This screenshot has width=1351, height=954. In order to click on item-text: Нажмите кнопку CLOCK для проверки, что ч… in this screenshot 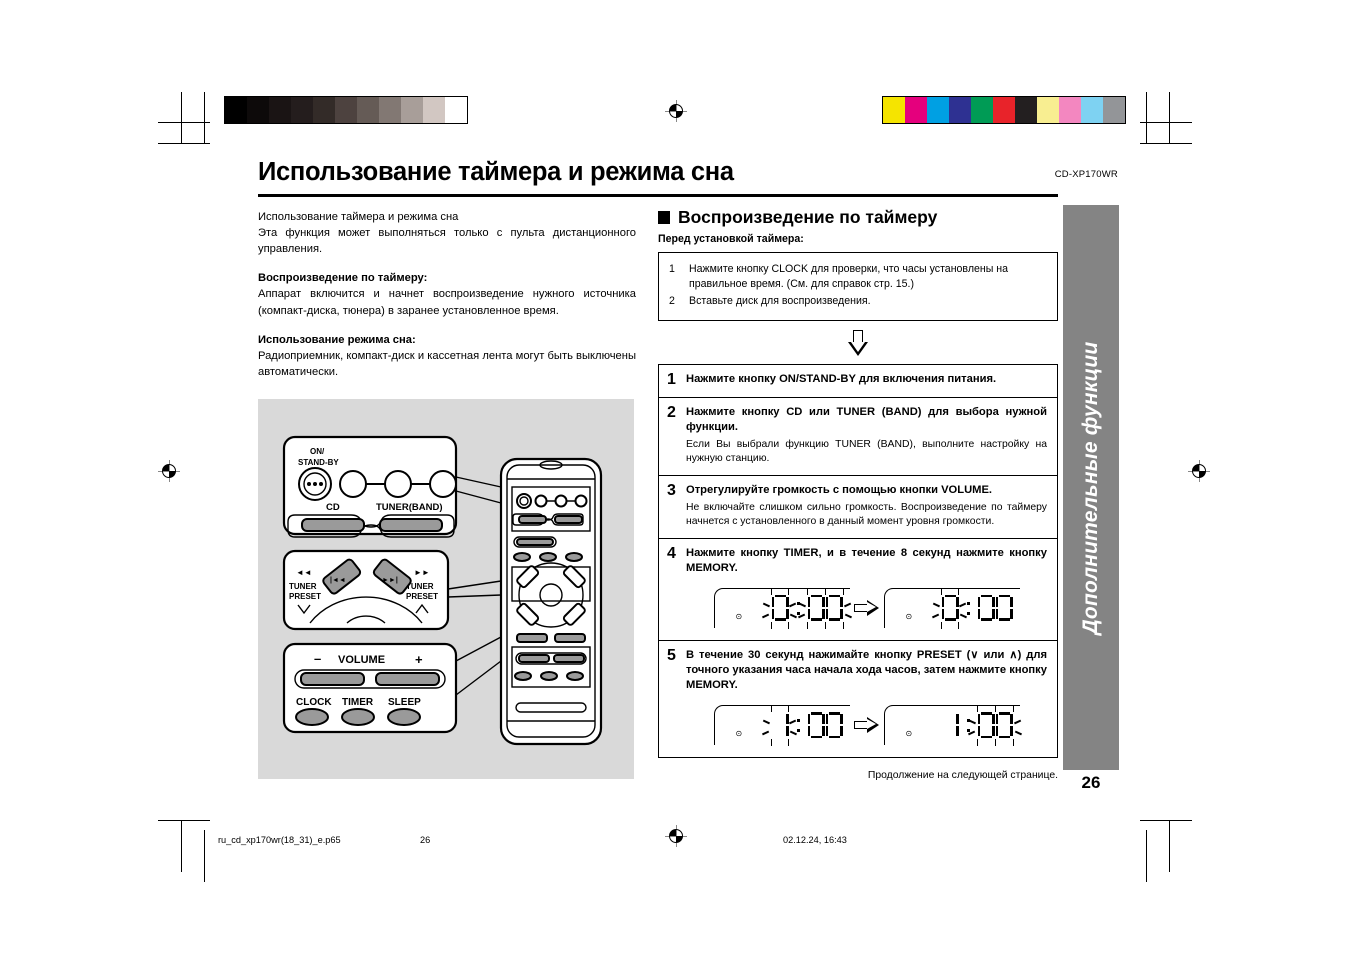, I will do `click(849, 277)`.